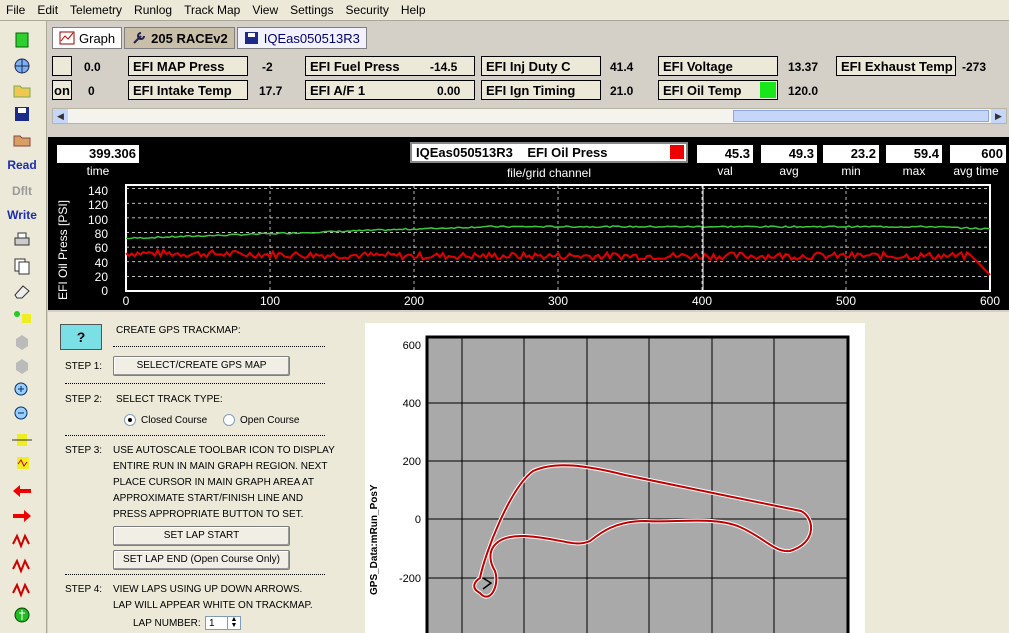 The width and height of the screenshot is (1009, 633). Describe the element at coordinates (896, 66) in the screenshot. I see `channel-label: EFI Exhaust Temp` at that location.